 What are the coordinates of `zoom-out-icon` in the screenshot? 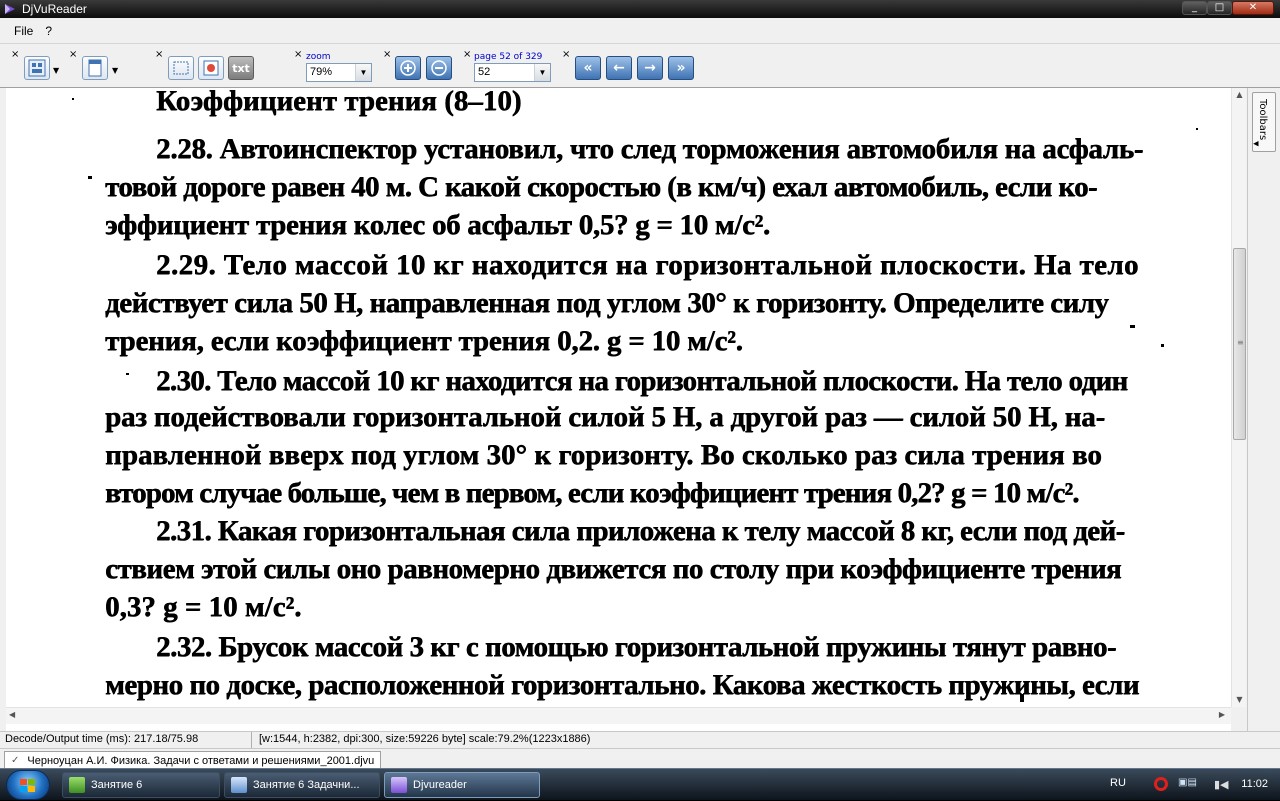 It's located at (439, 68).